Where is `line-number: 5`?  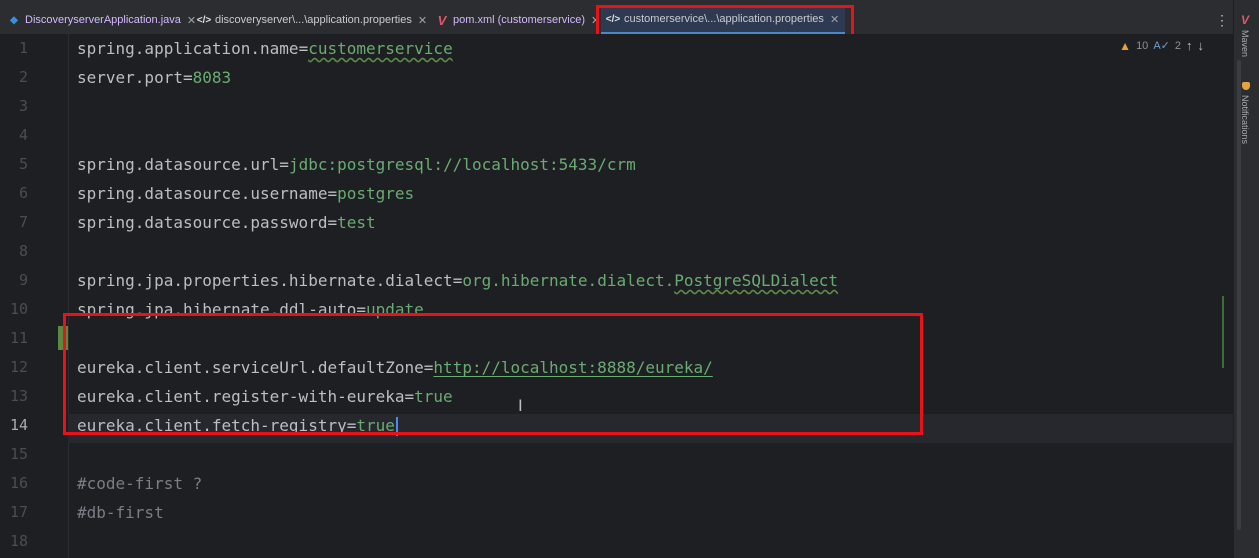 line-number: 5 is located at coordinates (23, 164).